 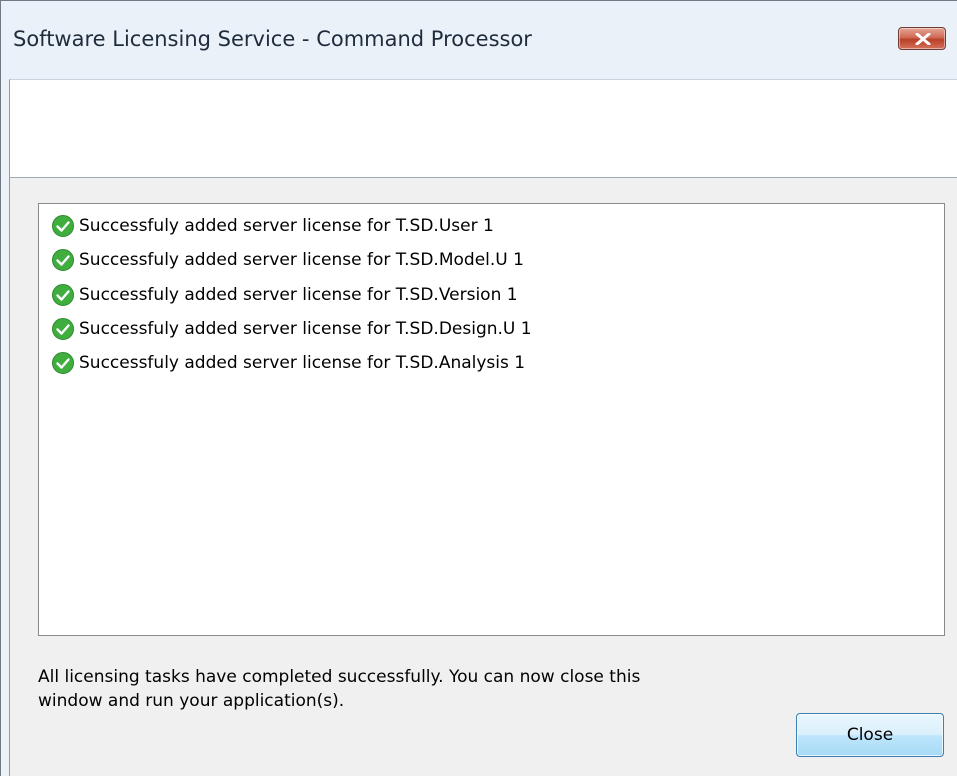 What do you see at coordinates (483, 128) in the screenshot?
I see `dialog-header-area` at bounding box center [483, 128].